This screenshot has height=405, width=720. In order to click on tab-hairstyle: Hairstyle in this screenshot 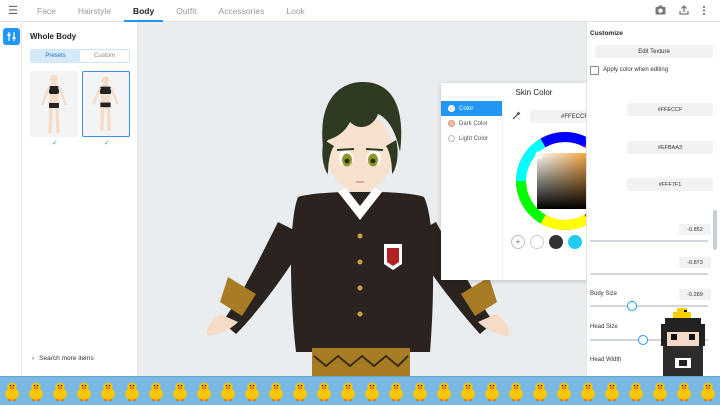, I will do `click(94, 11)`.